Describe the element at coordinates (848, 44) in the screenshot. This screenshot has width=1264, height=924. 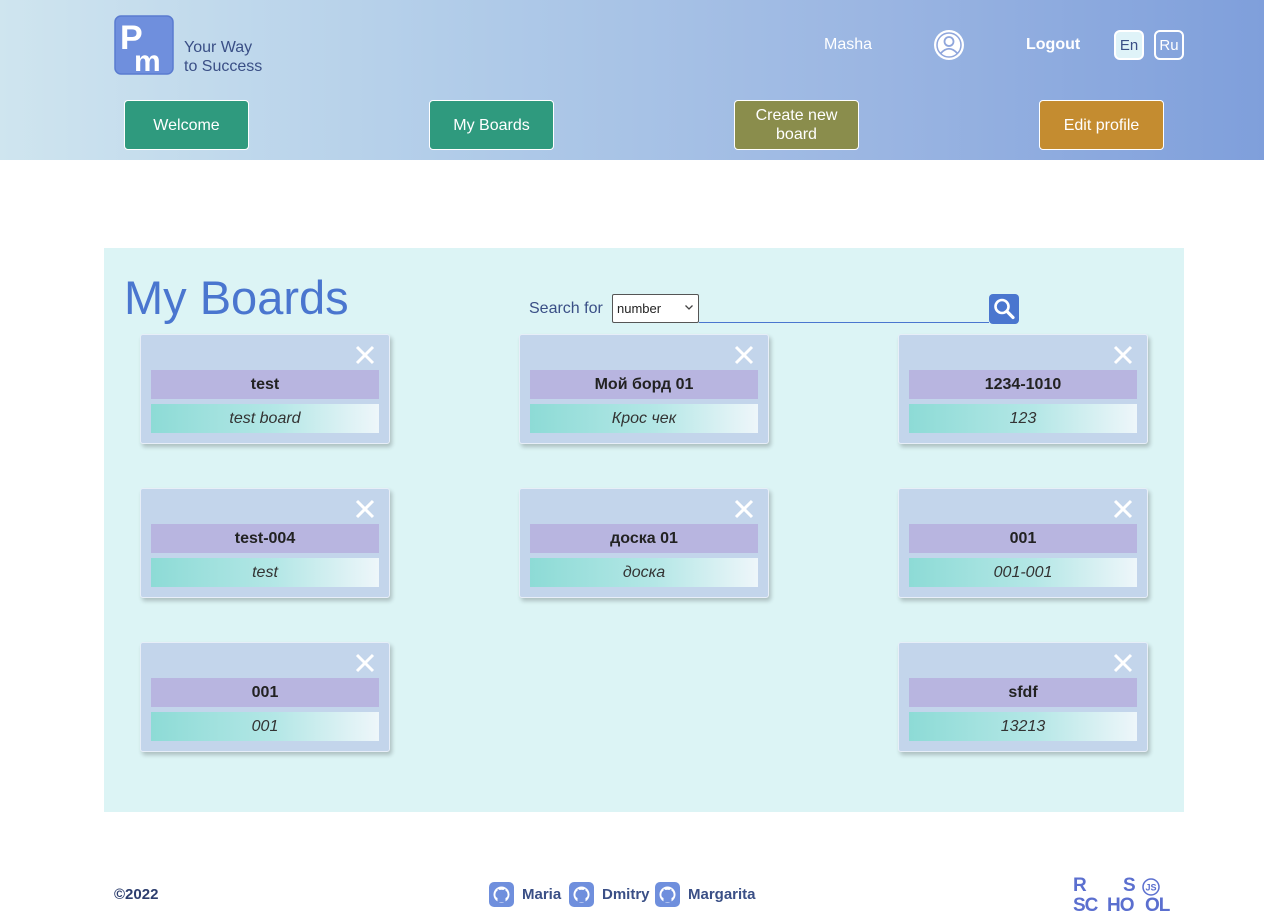
I see `user-name: Masha` at that location.